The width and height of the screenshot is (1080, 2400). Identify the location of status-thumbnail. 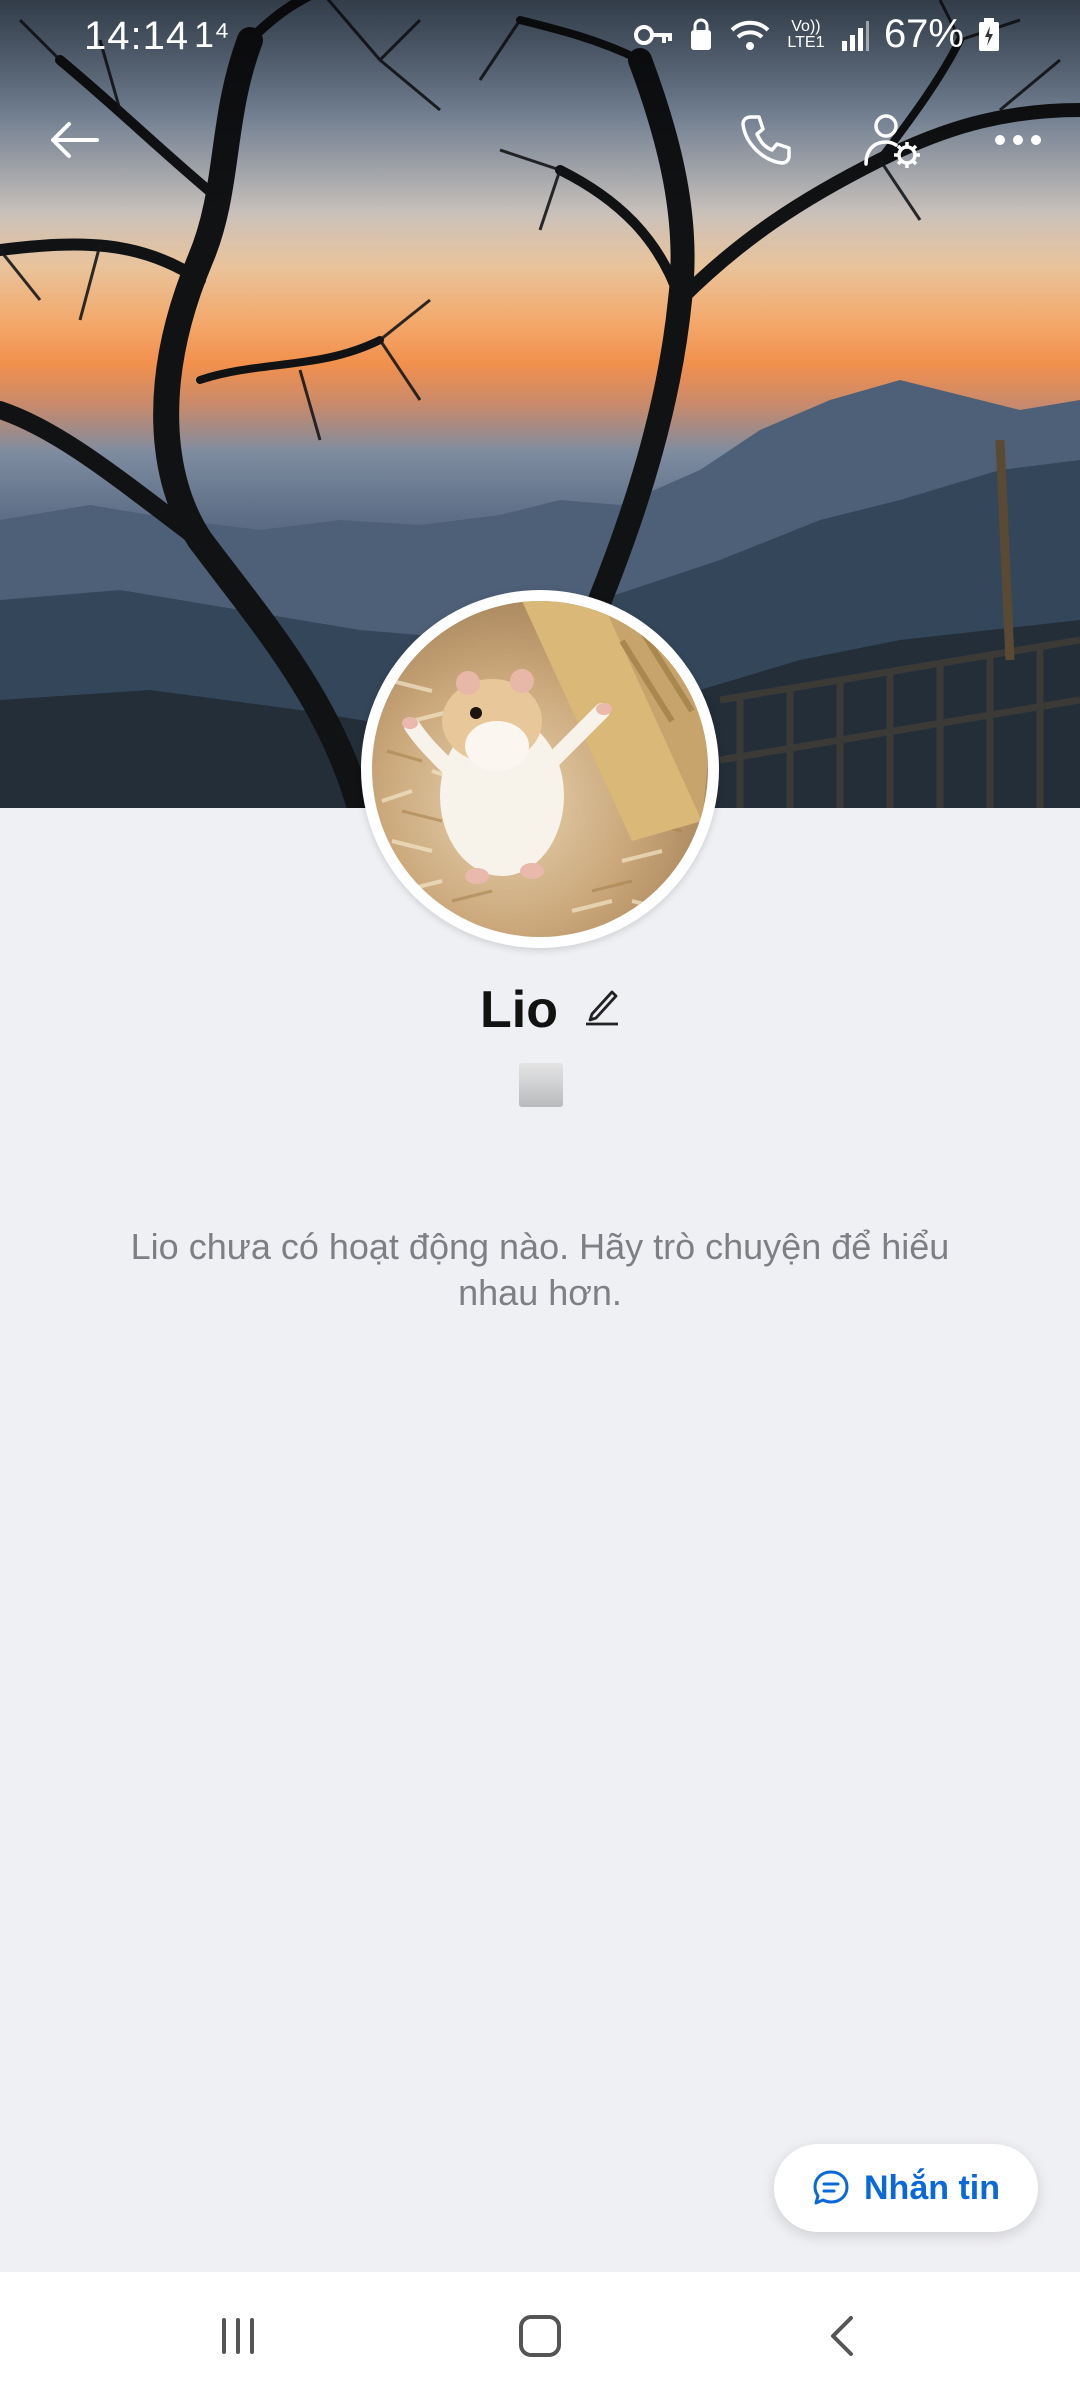
(541, 1085).